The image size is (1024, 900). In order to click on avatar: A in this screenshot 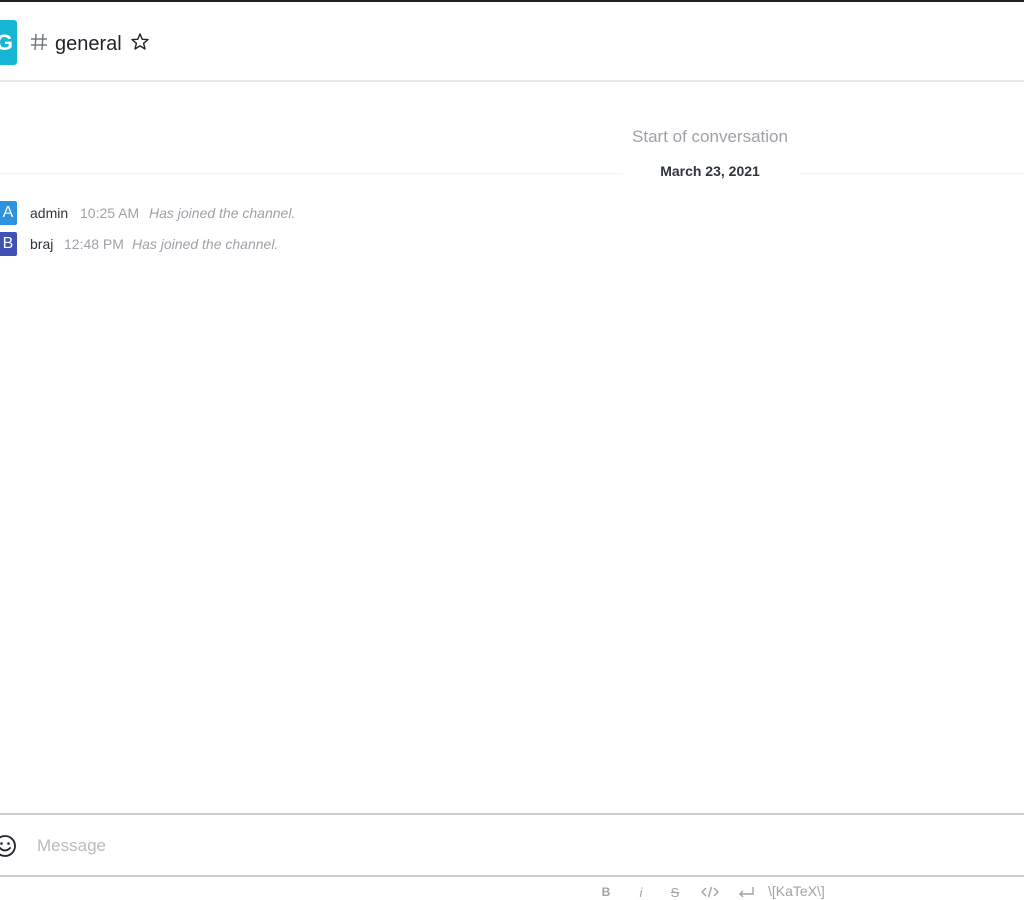, I will do `click(8, 213)`.